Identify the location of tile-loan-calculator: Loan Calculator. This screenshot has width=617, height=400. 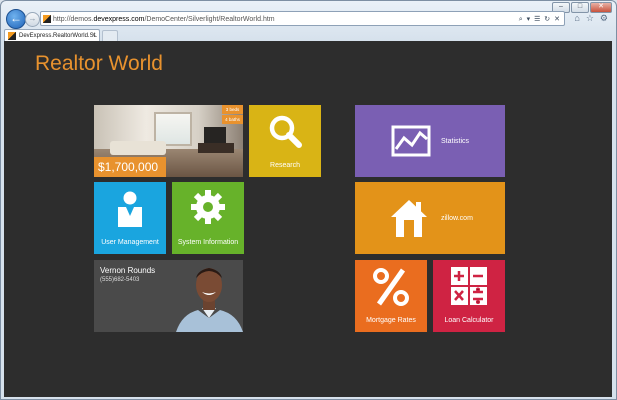
(469, 296).